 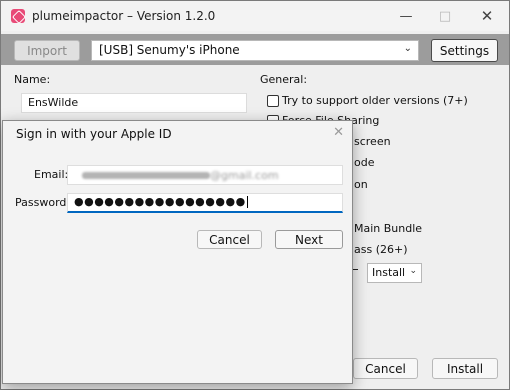 I want to click on general-label: General:, so click(x=284, y=79).